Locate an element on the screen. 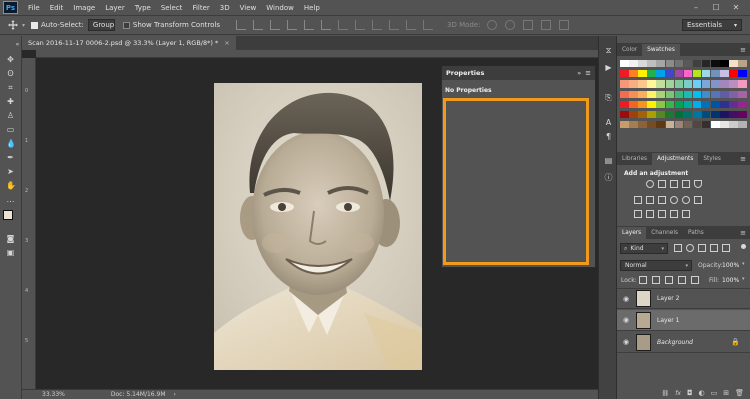  stamp-tool-icon: ♙ is located at coordinates (10, 115).